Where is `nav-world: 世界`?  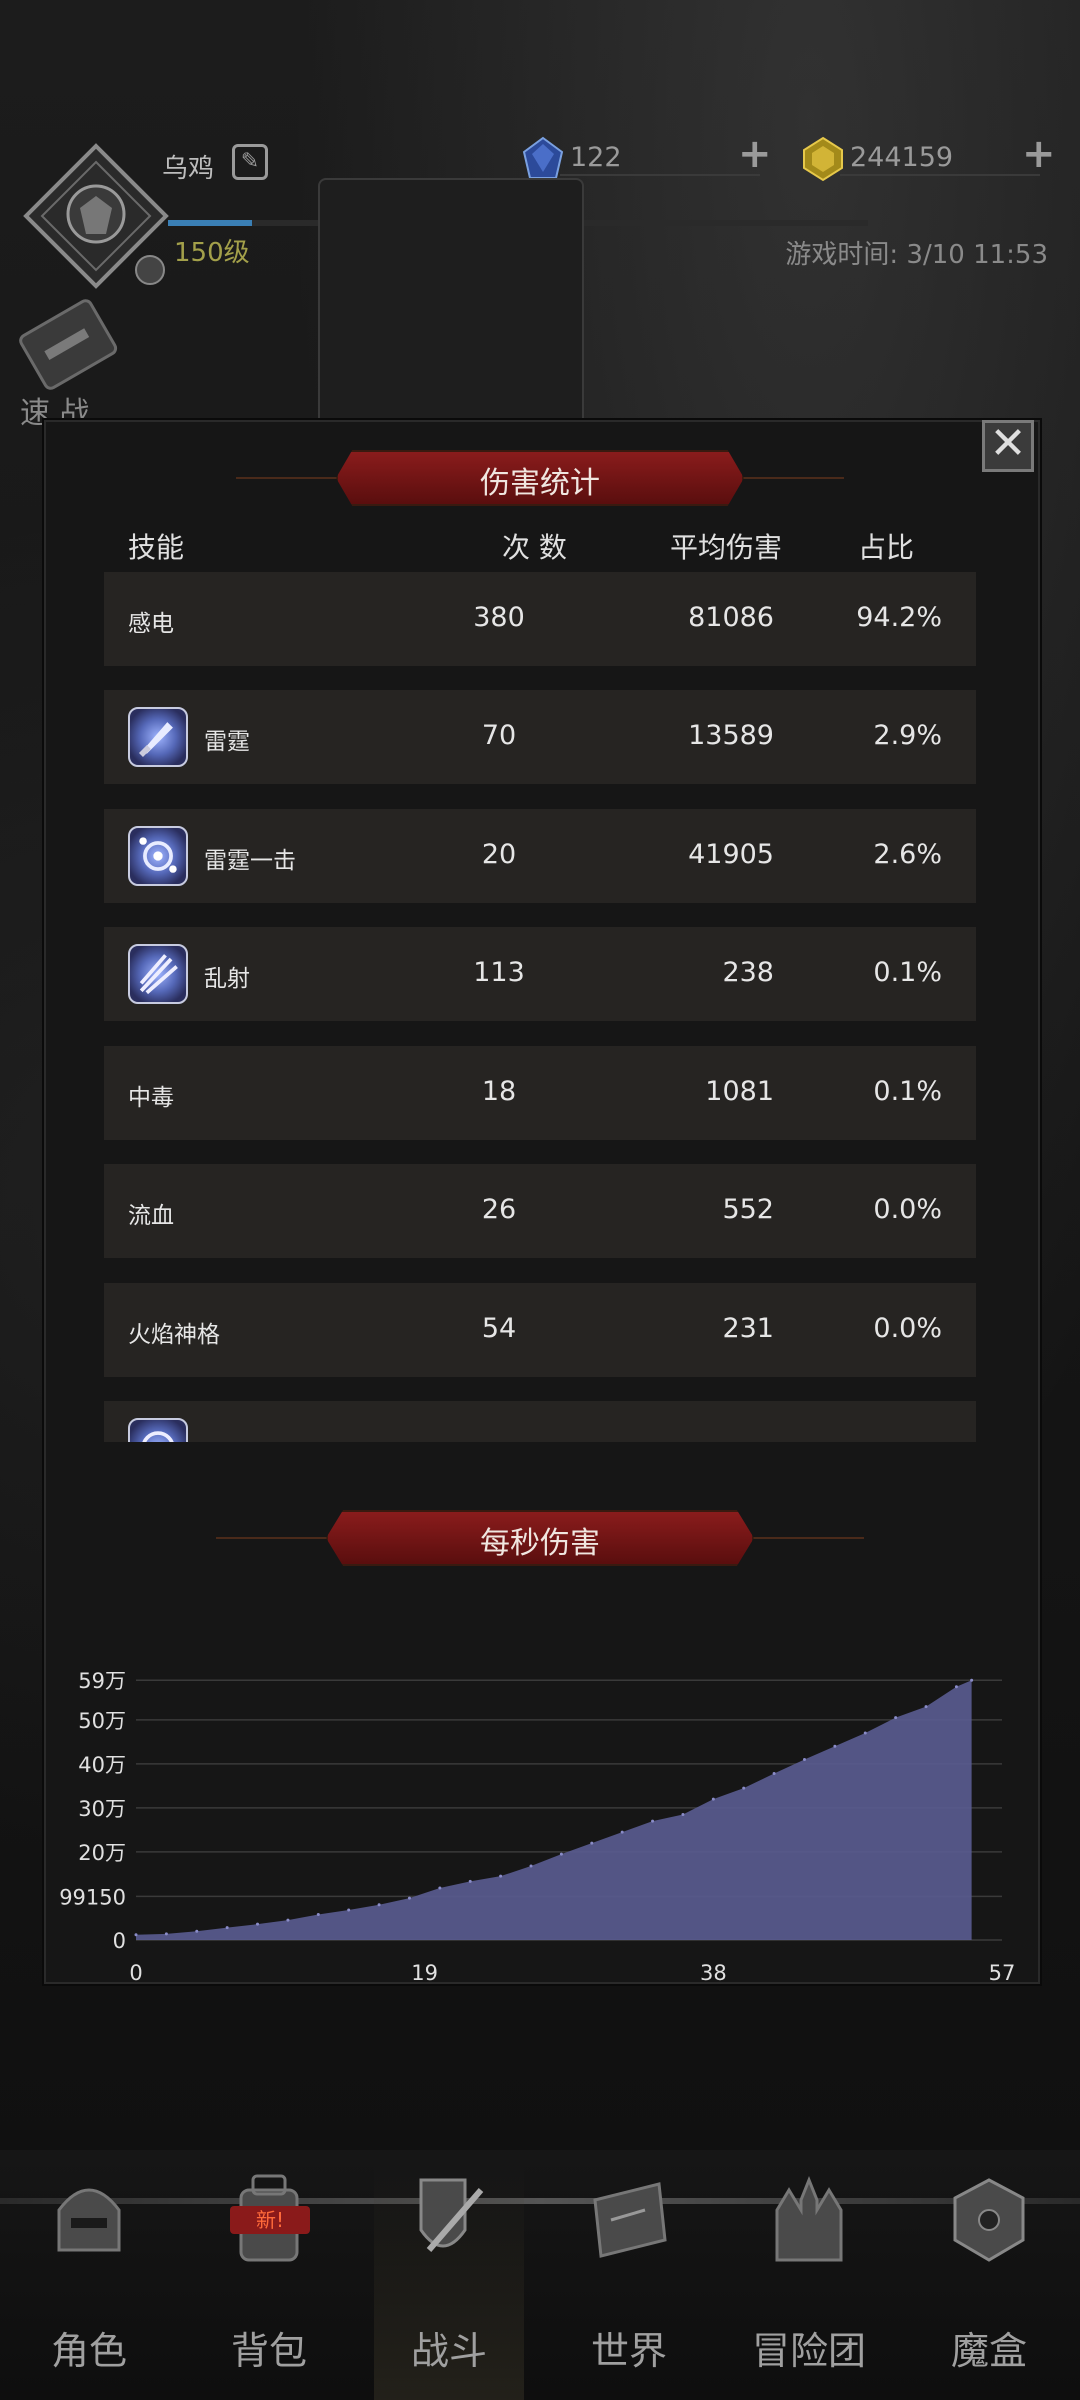
nav-world: 世界 is located at coordinates (629, 2280).